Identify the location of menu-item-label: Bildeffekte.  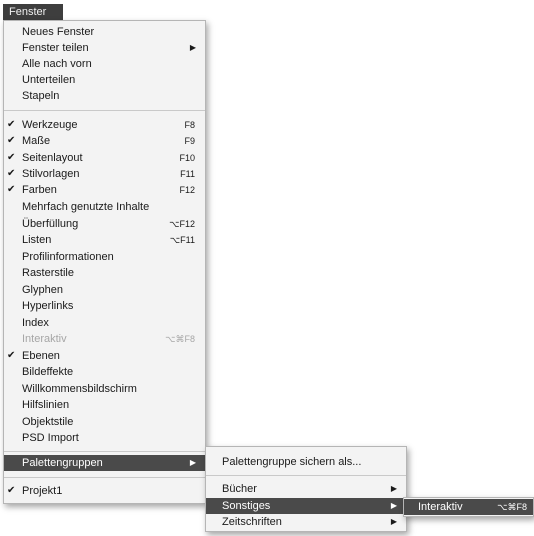
(48, 372).